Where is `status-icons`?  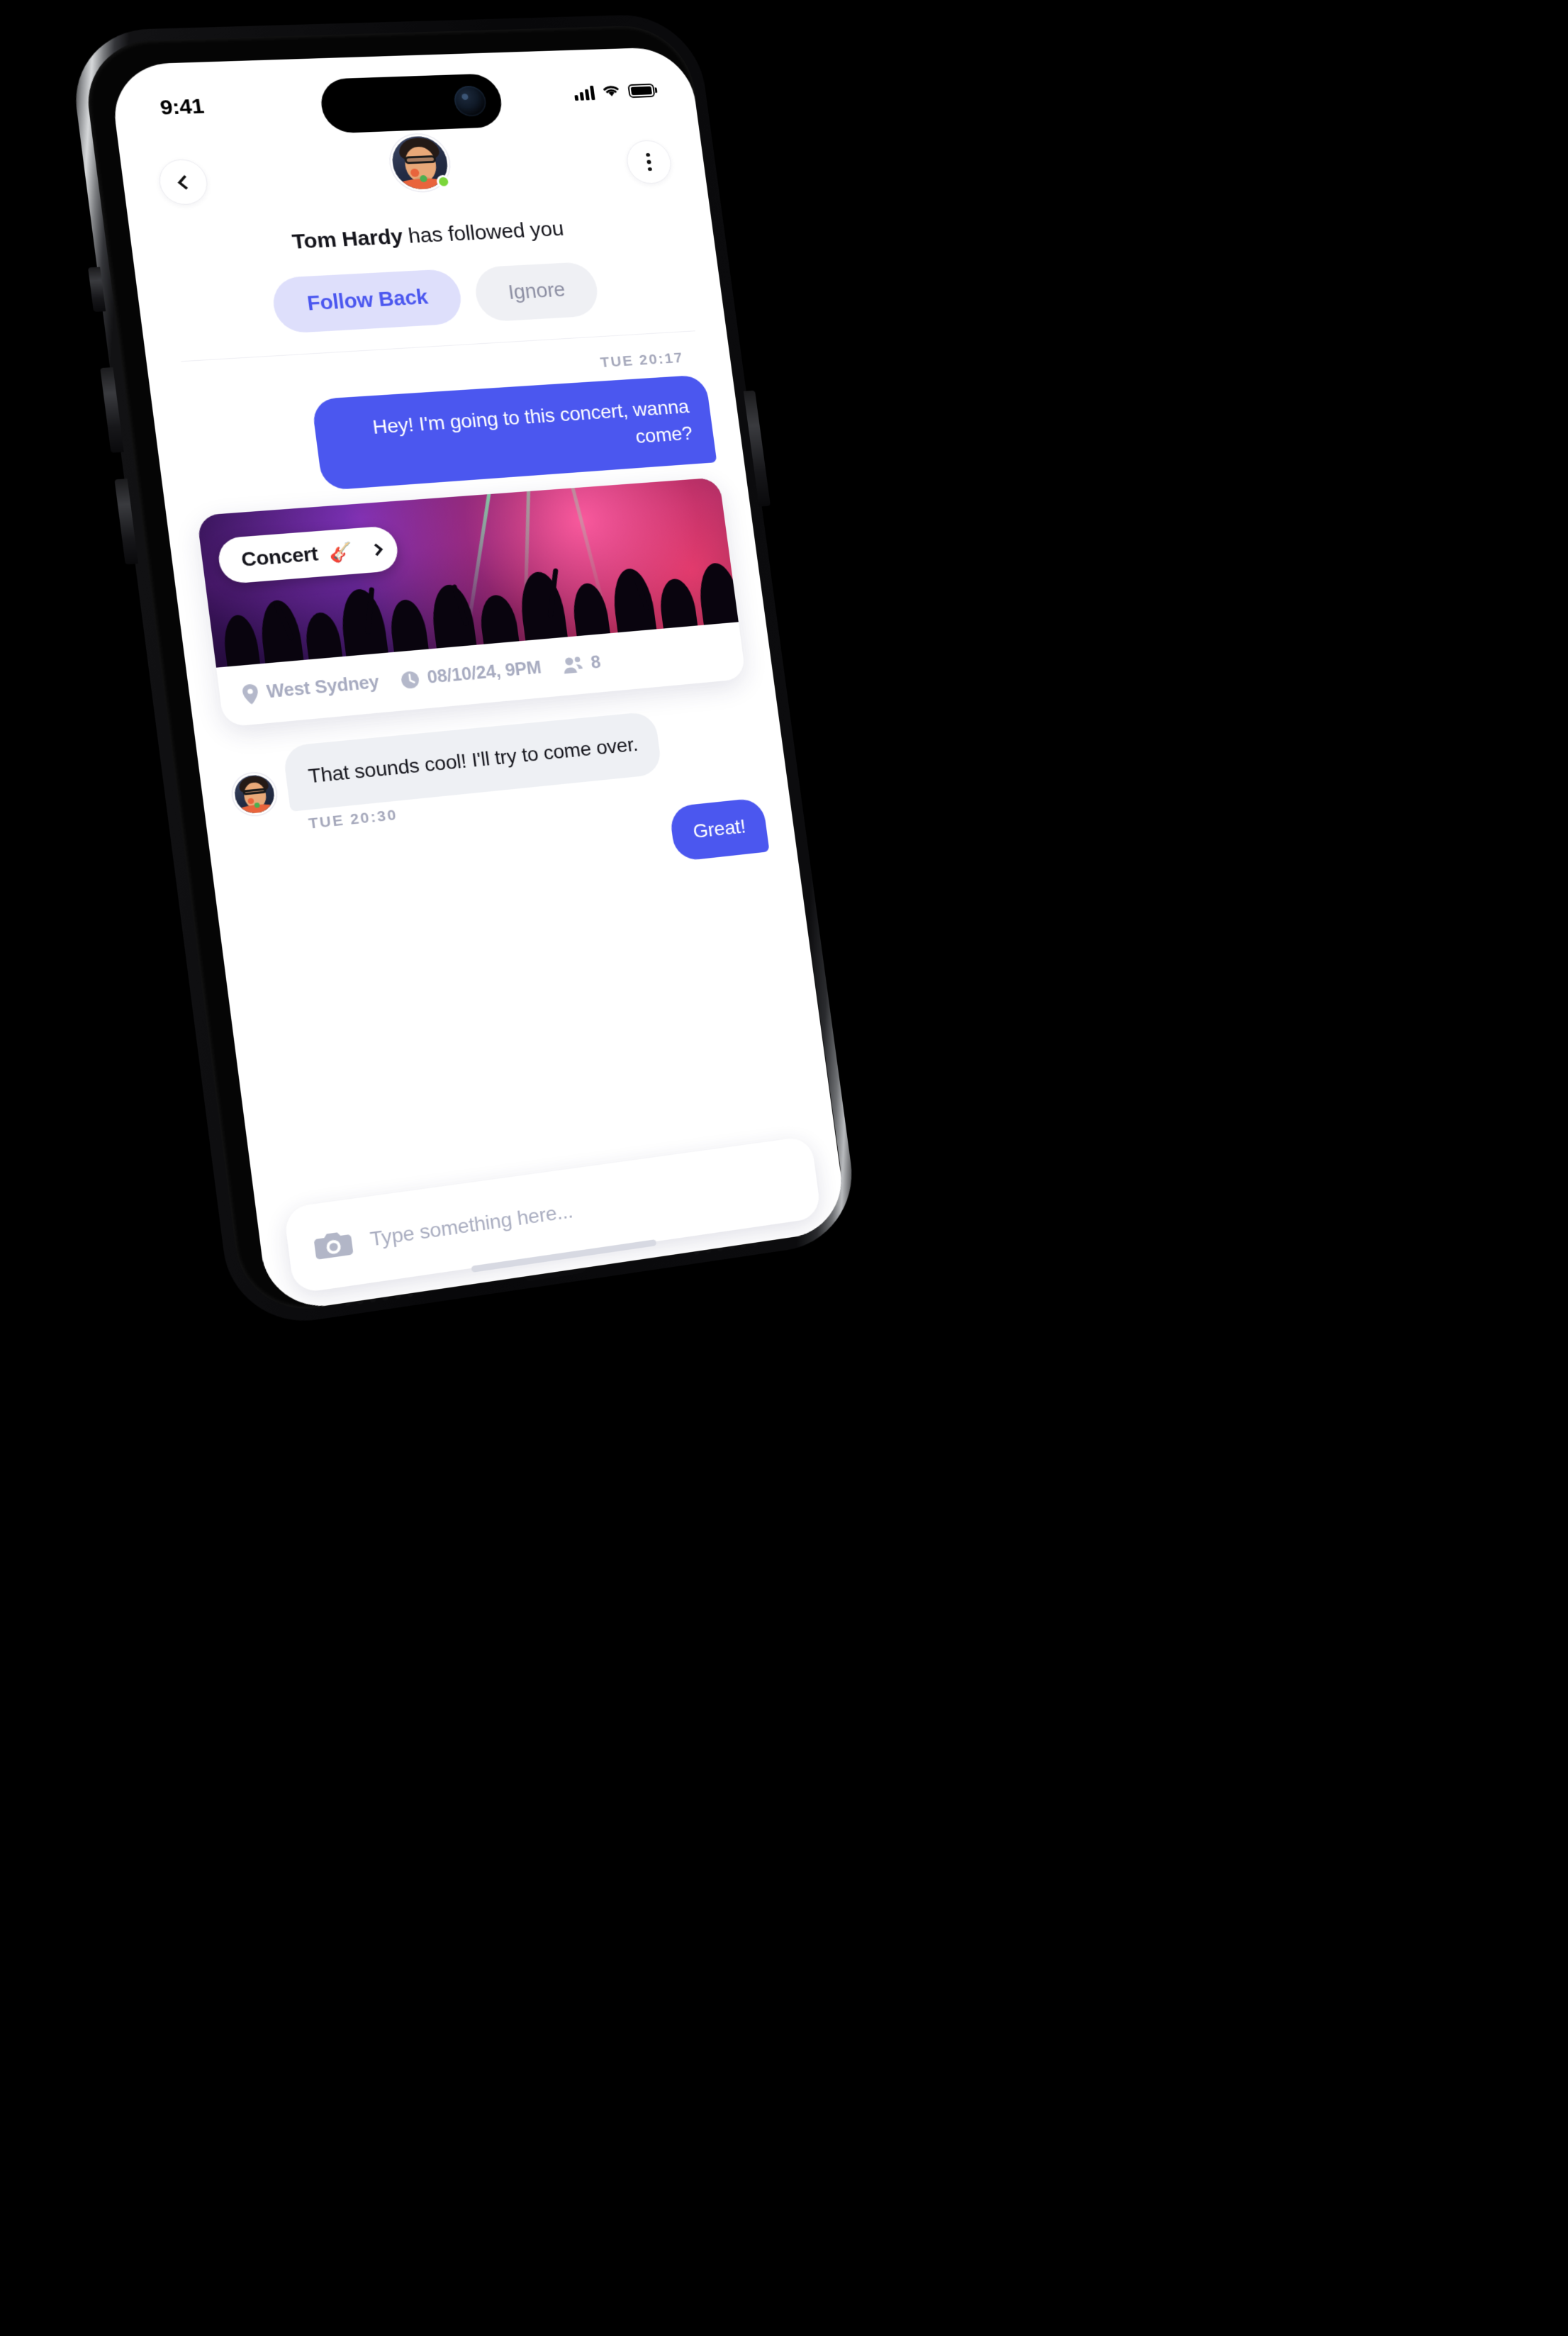 status-icons is located at coordinates (615, 92).